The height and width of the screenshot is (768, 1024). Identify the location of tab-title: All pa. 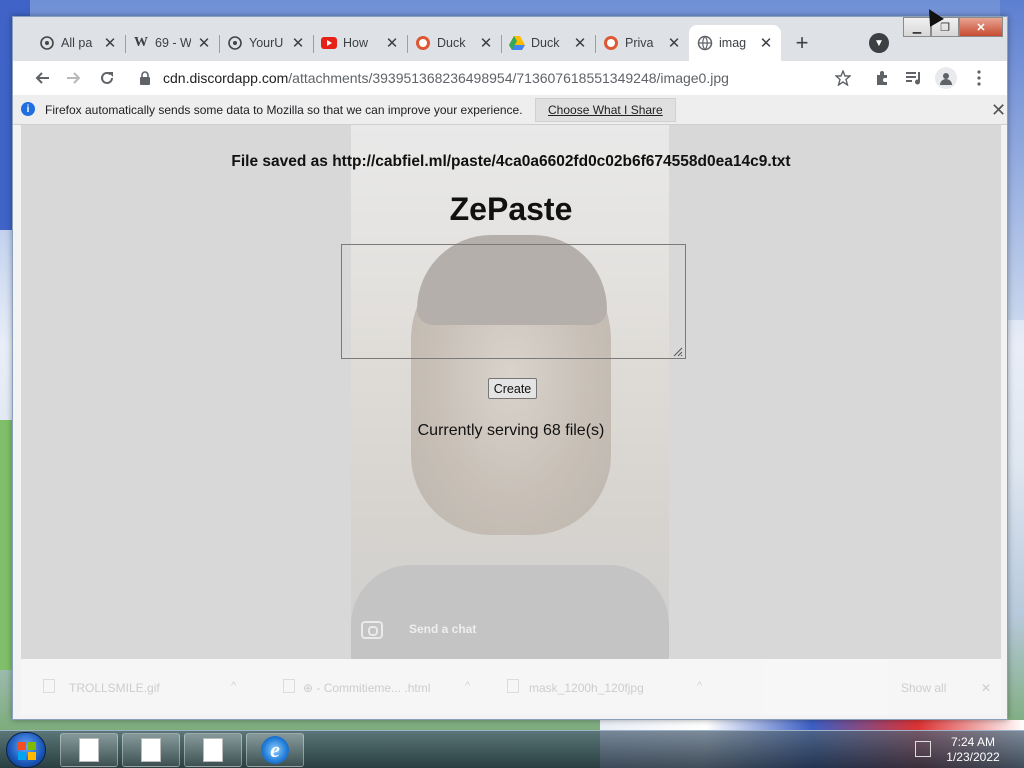
(77, 43).